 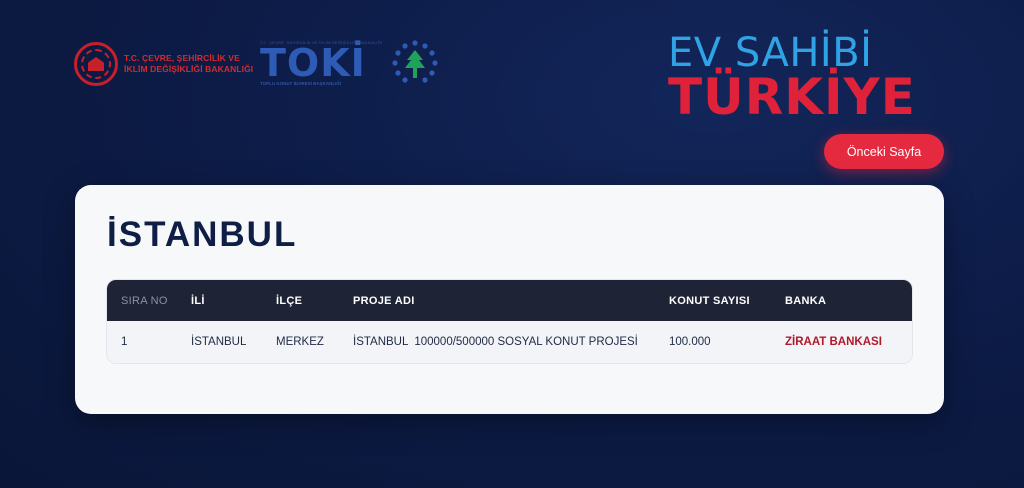 I want to click on cell-sira-no: 1, so click(x=124, y=342).